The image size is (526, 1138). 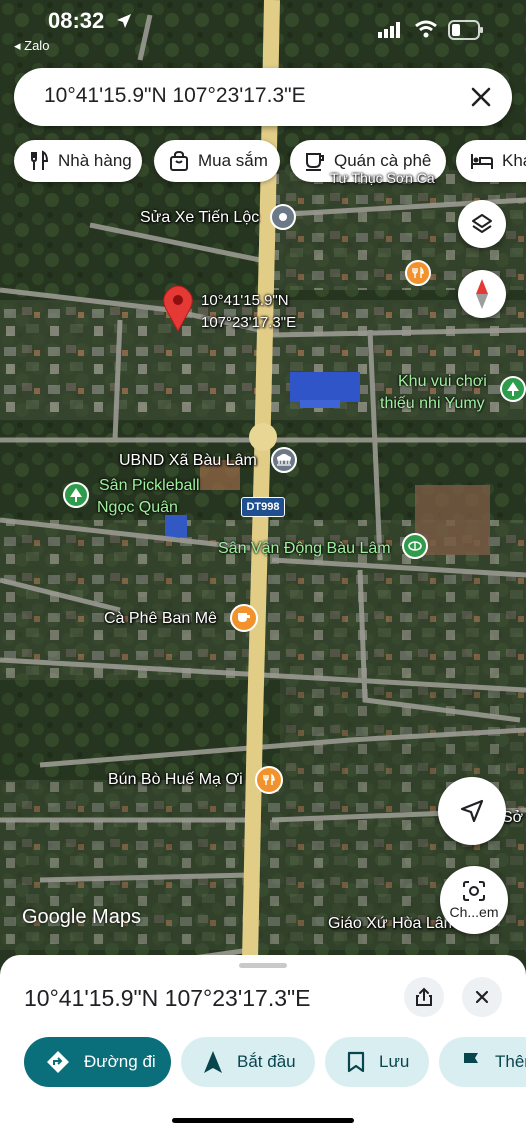 I want to click on signal-icon, so click(x=389, y=30).